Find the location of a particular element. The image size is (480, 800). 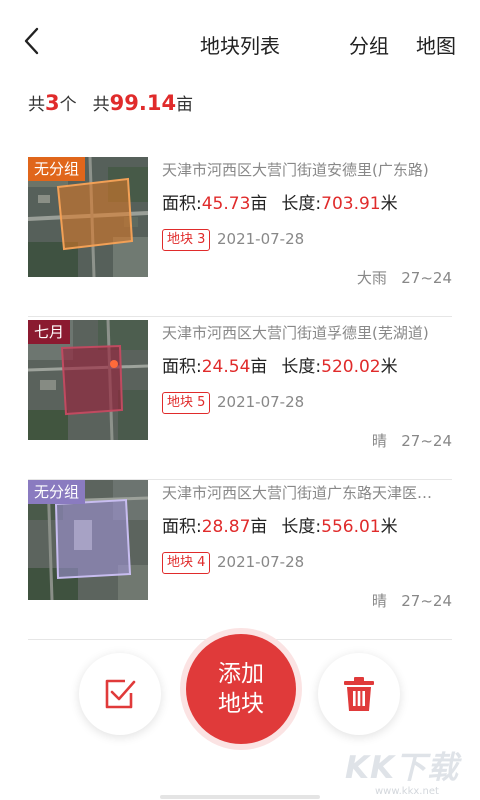

page-title: 地块列表 is located at coordinates (240, 46).